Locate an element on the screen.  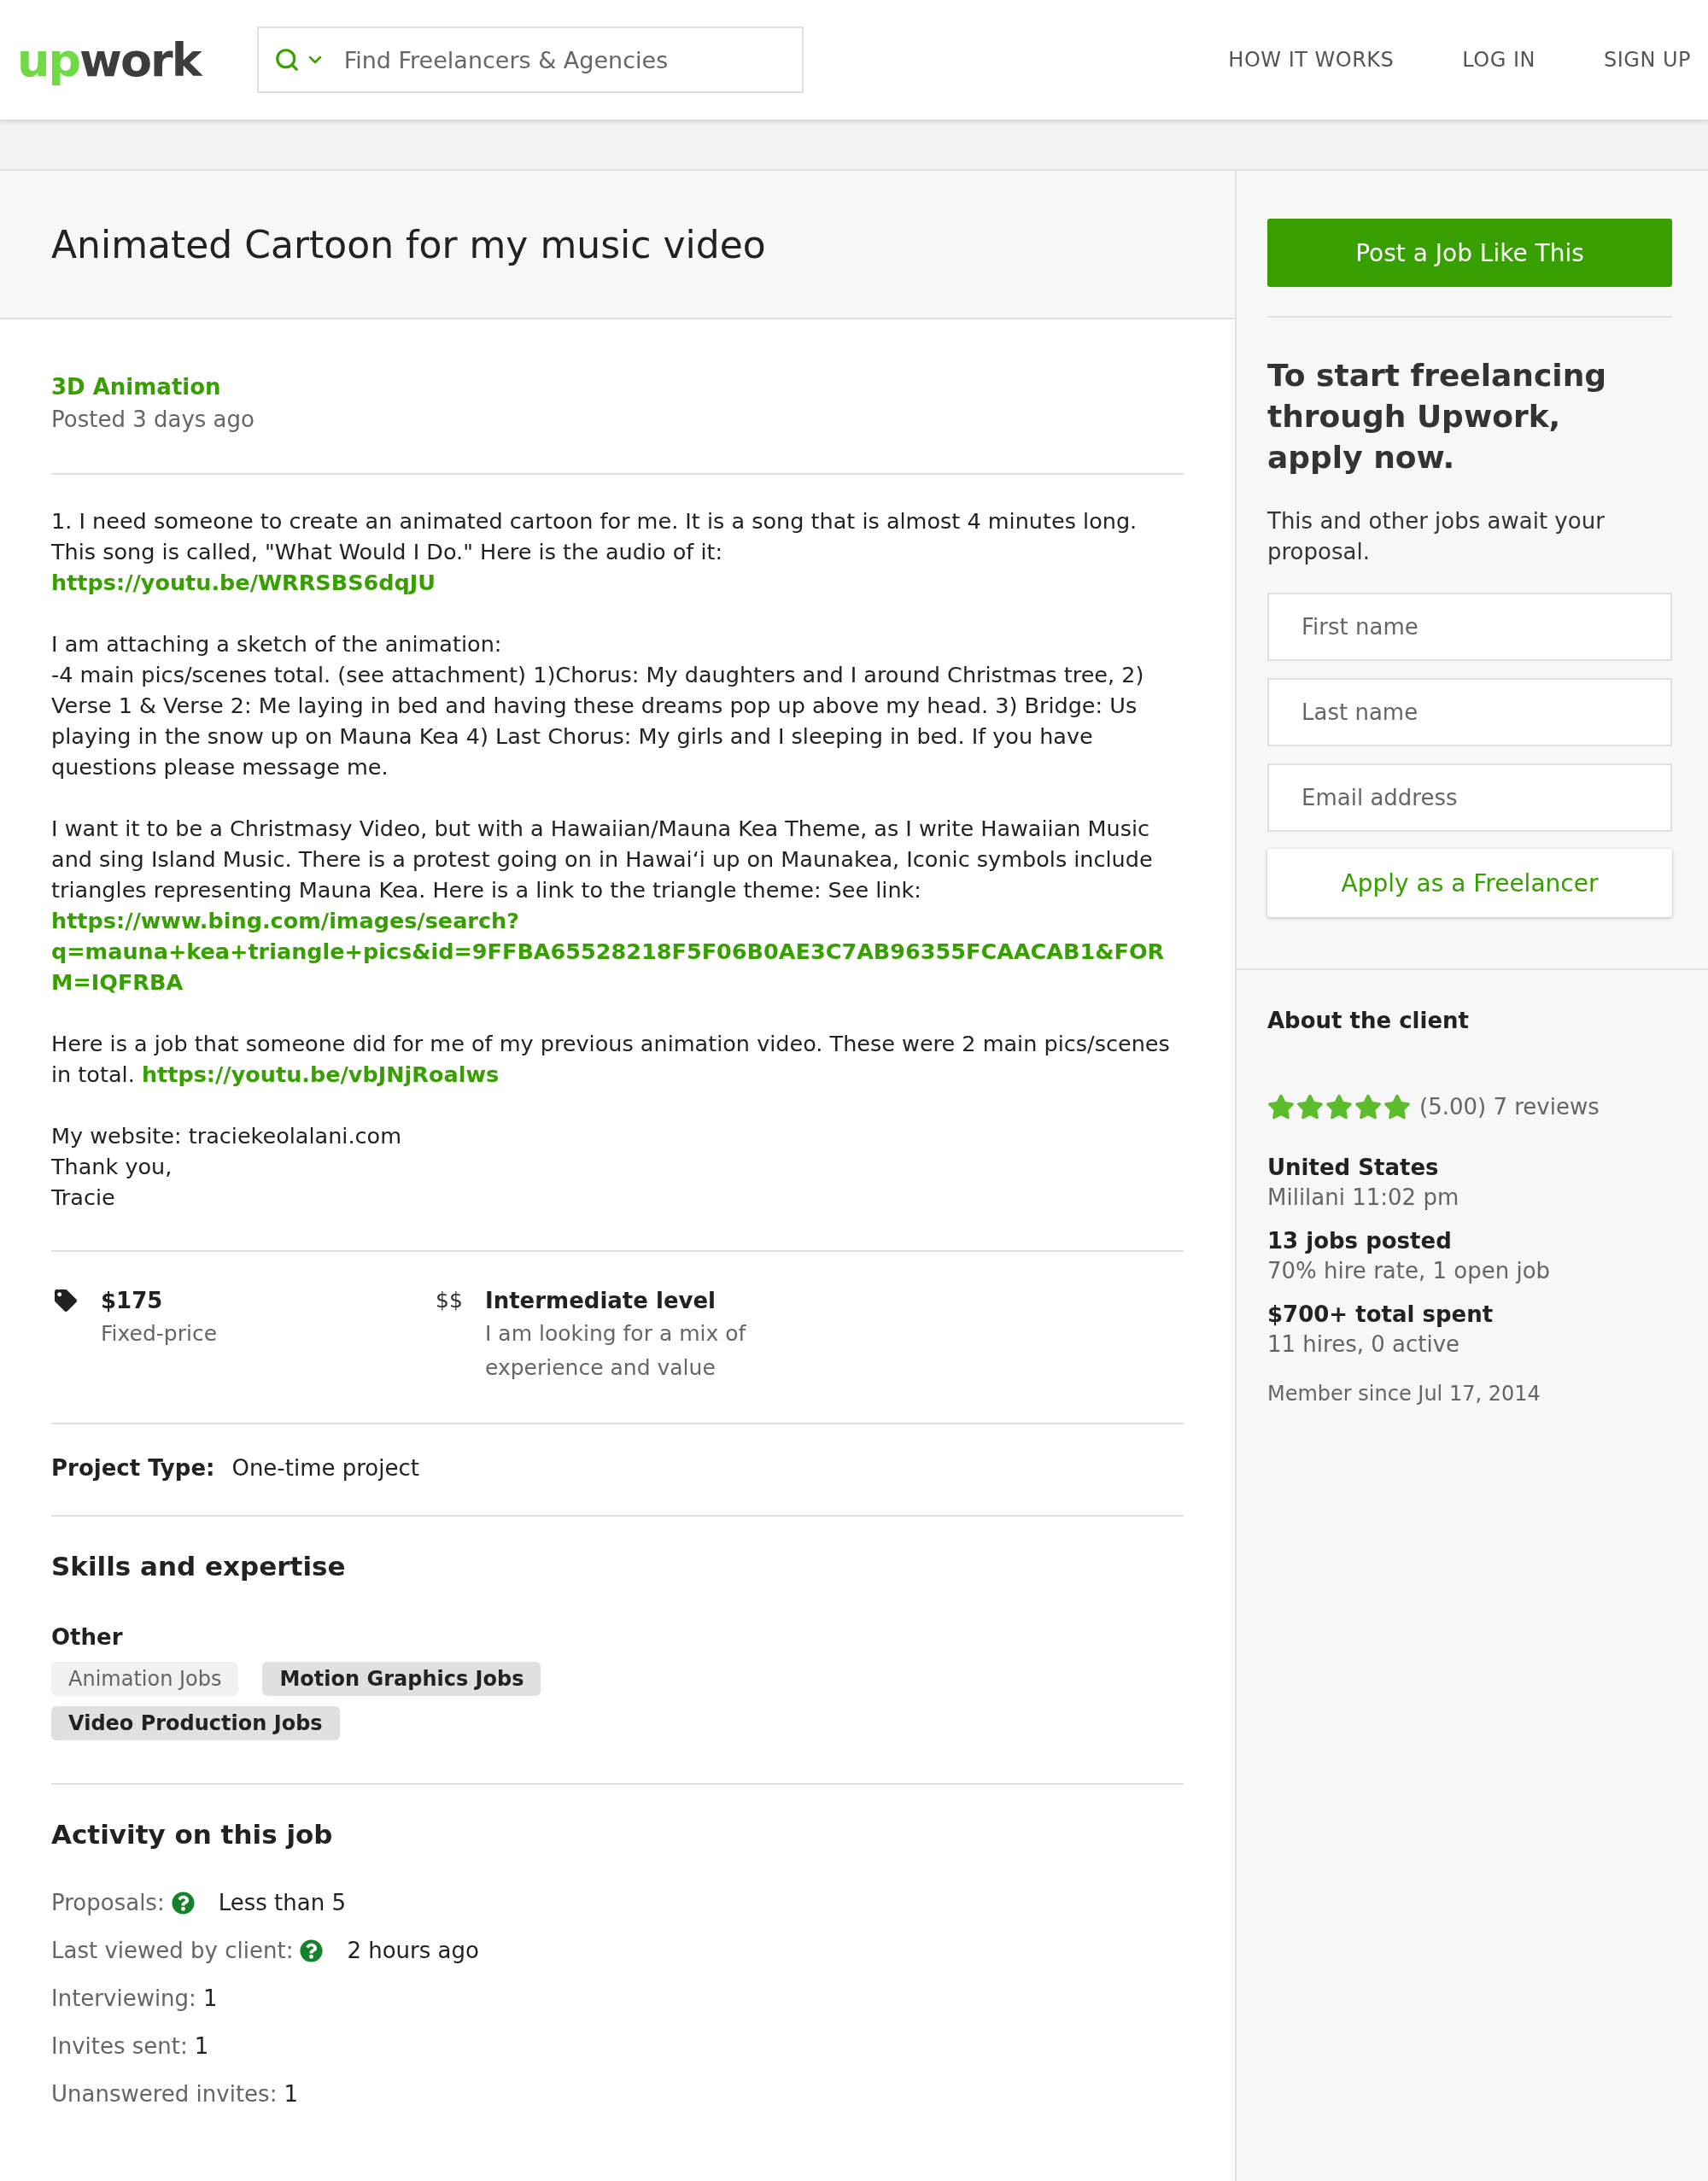
description-text: I am attaching a sketch of the animation: is located at coordinates (277, 644).